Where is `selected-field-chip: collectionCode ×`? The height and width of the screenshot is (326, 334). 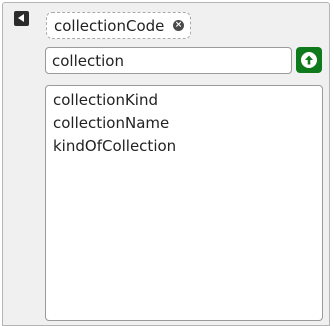
selected-field-chip: collectionCode × is located at coordinates (118, 25).